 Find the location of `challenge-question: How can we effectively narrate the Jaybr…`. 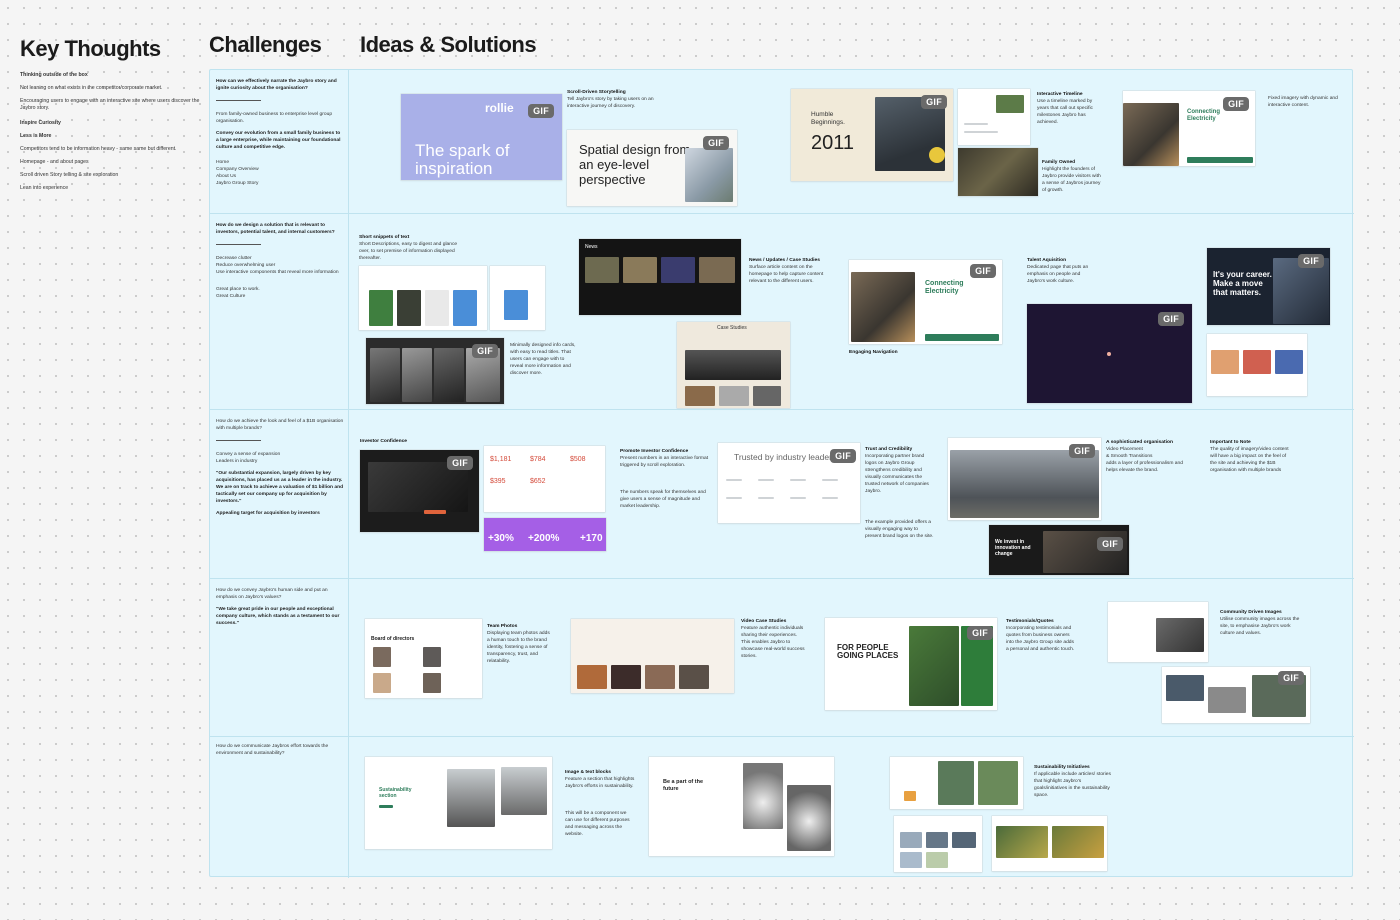

challenge-question: How can we effectively narrate the Jaybr… is located at coordinates (276, 85).